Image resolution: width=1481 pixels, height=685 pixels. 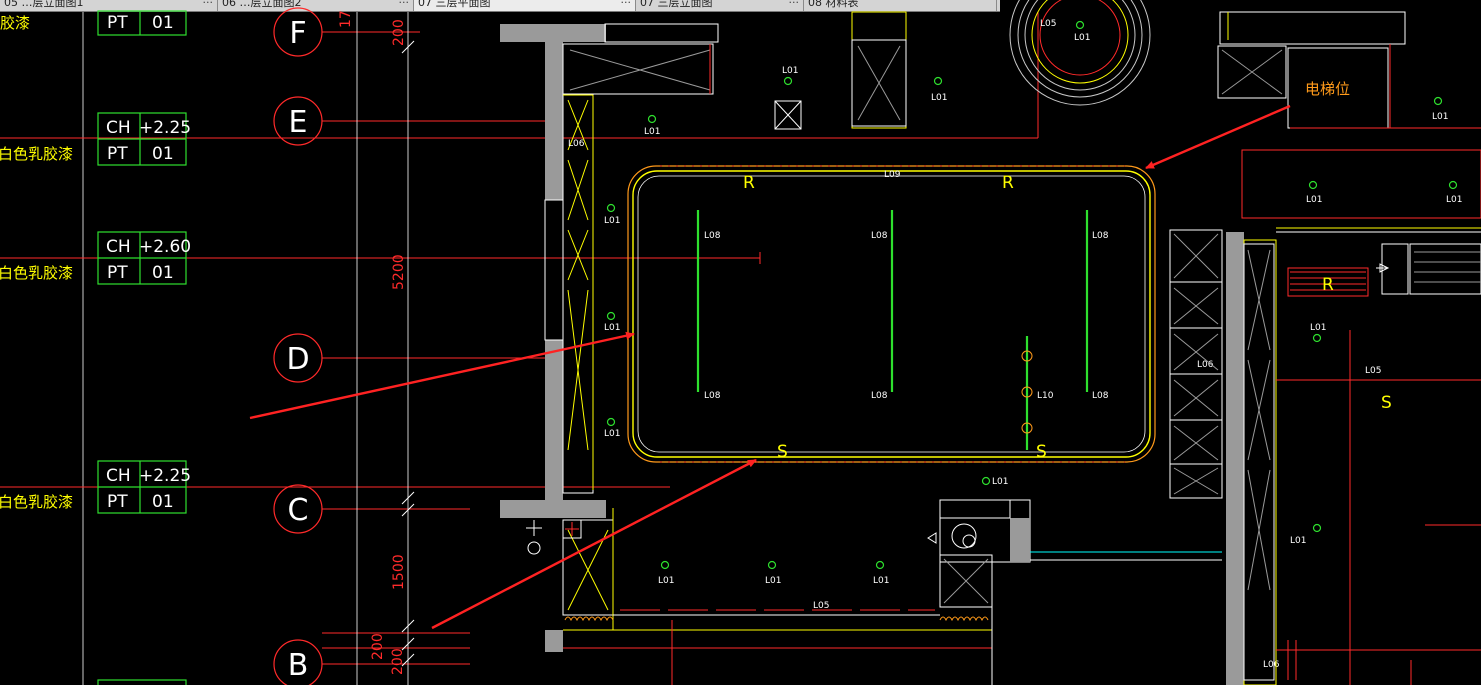 What do you see at coordinates (163, 273) in the screenshot?
I see `tag2-pt-value: 01` at bounding box center [163, 273].